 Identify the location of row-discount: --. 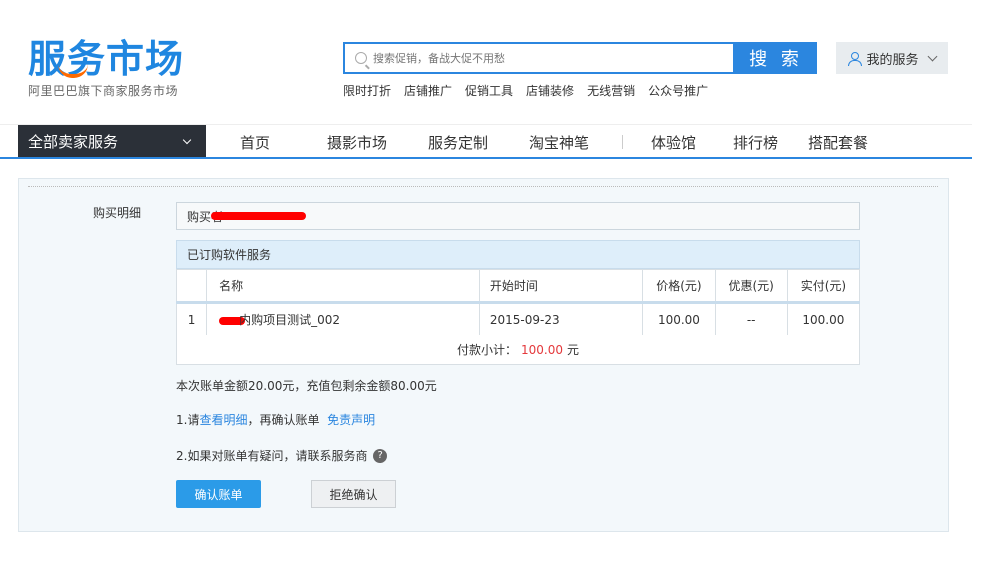
(751, 319).